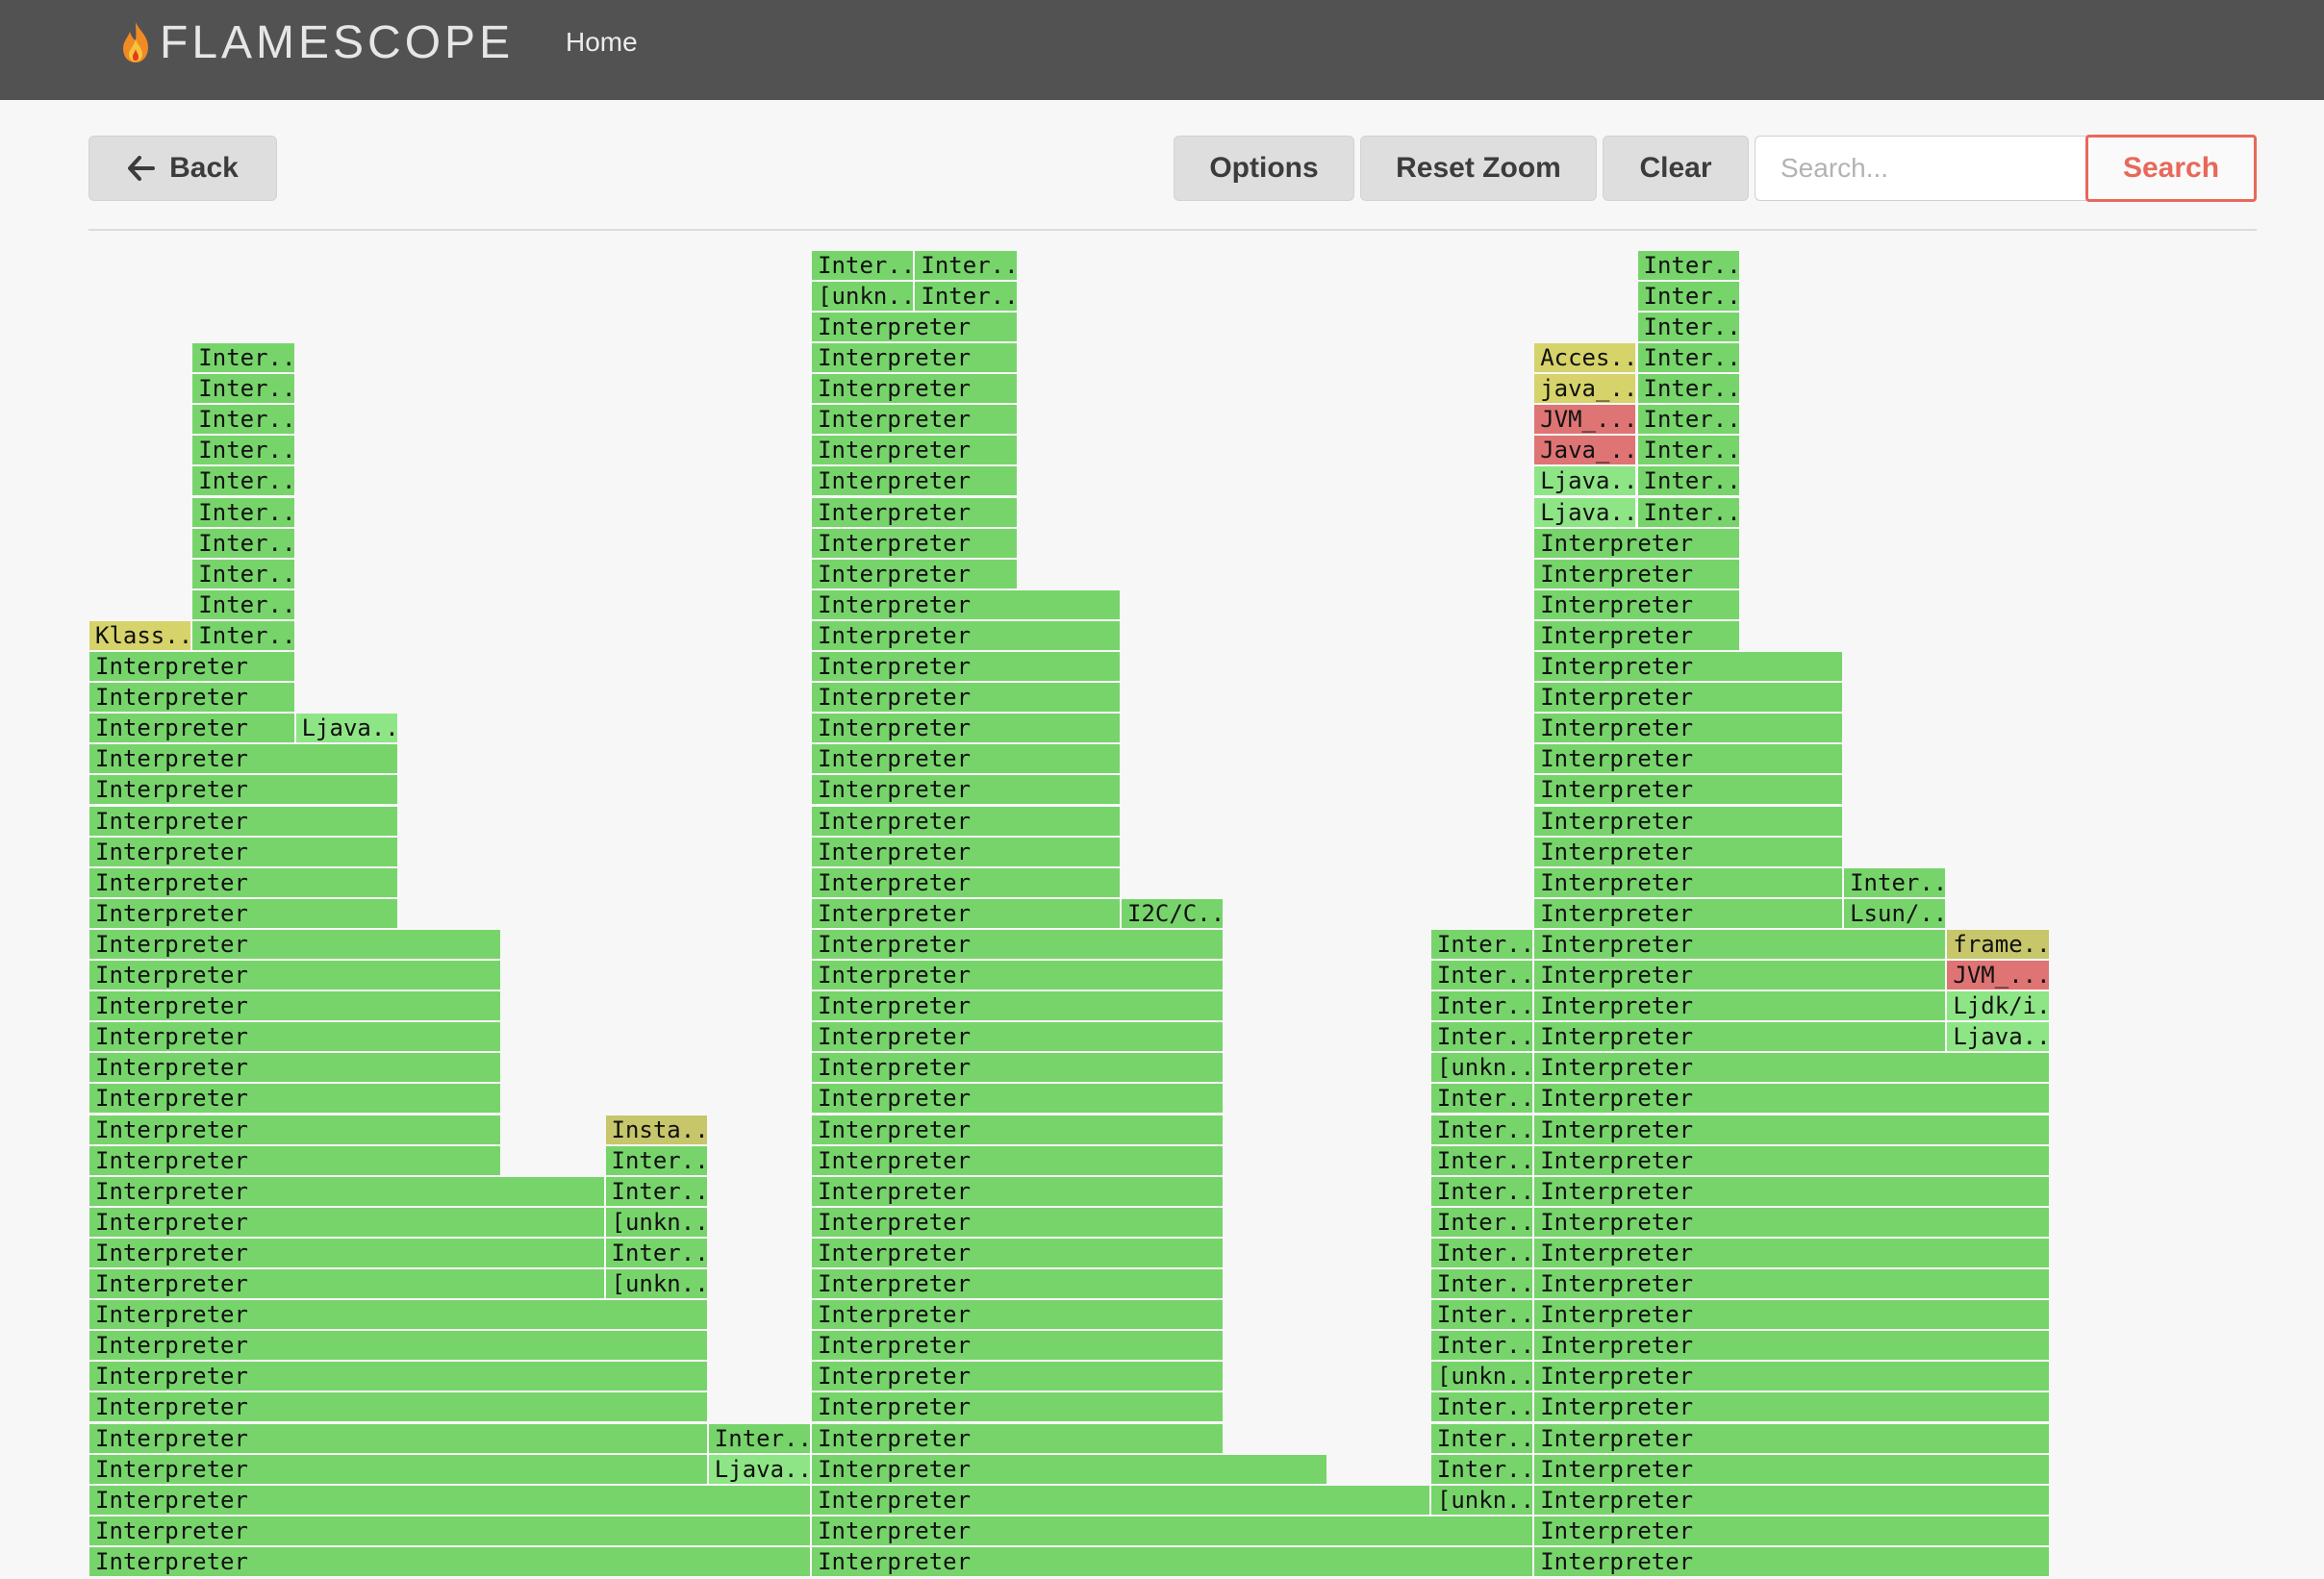  Describe the element at coordinates (2171, 168) in the screenshot. I see `search-button: Search` at that location.